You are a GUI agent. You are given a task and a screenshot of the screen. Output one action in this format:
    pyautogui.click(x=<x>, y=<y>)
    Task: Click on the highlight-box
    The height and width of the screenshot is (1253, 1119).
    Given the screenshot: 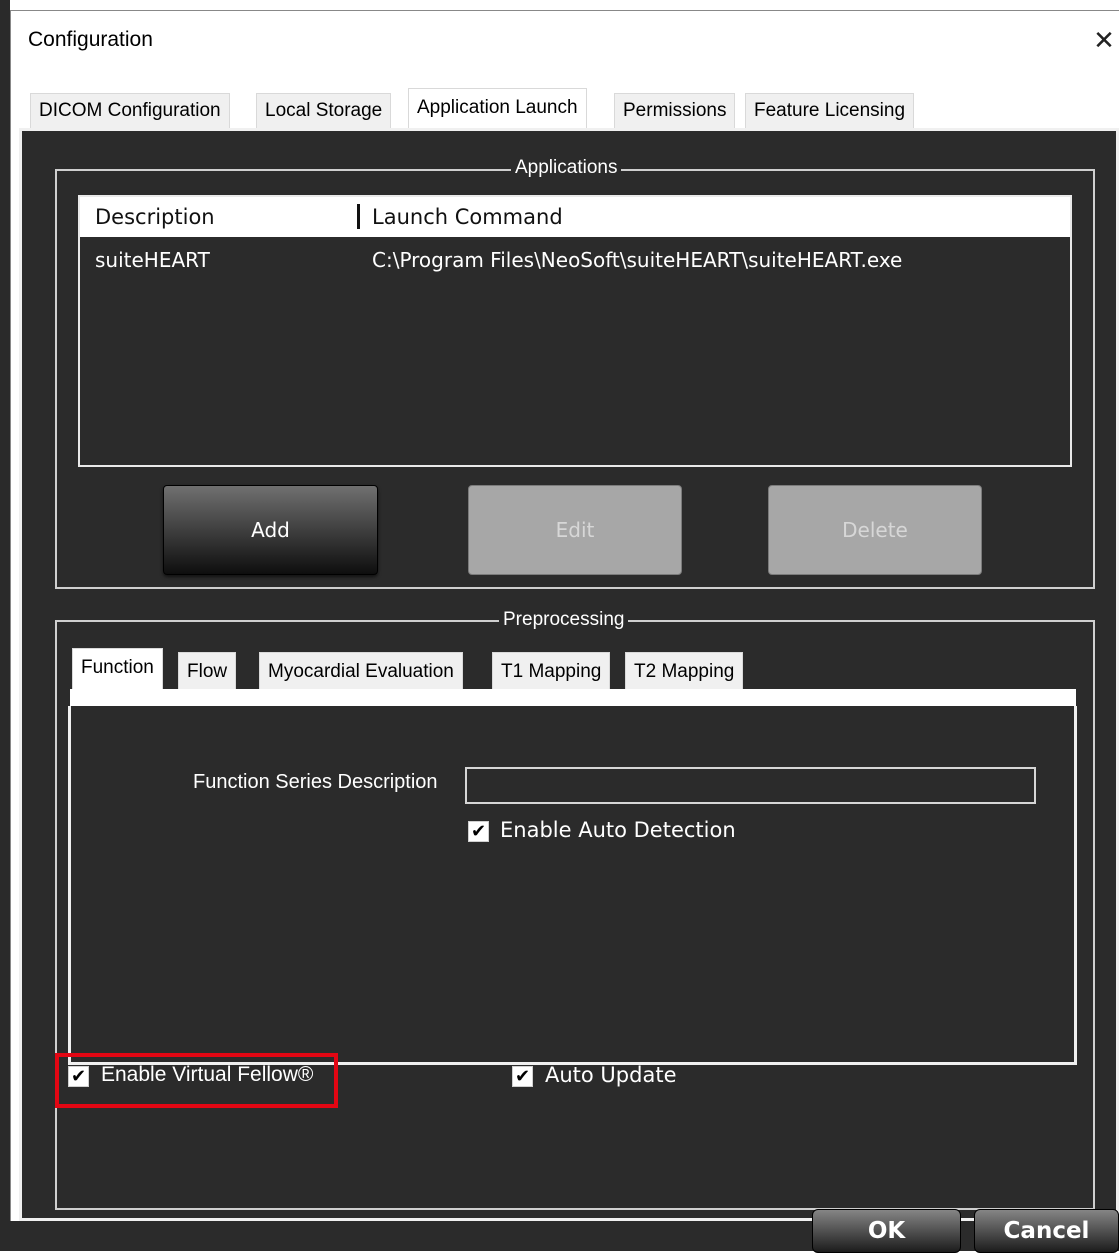 What is the action you would take?
    pyautogui.click(x=196, y=1080)
    